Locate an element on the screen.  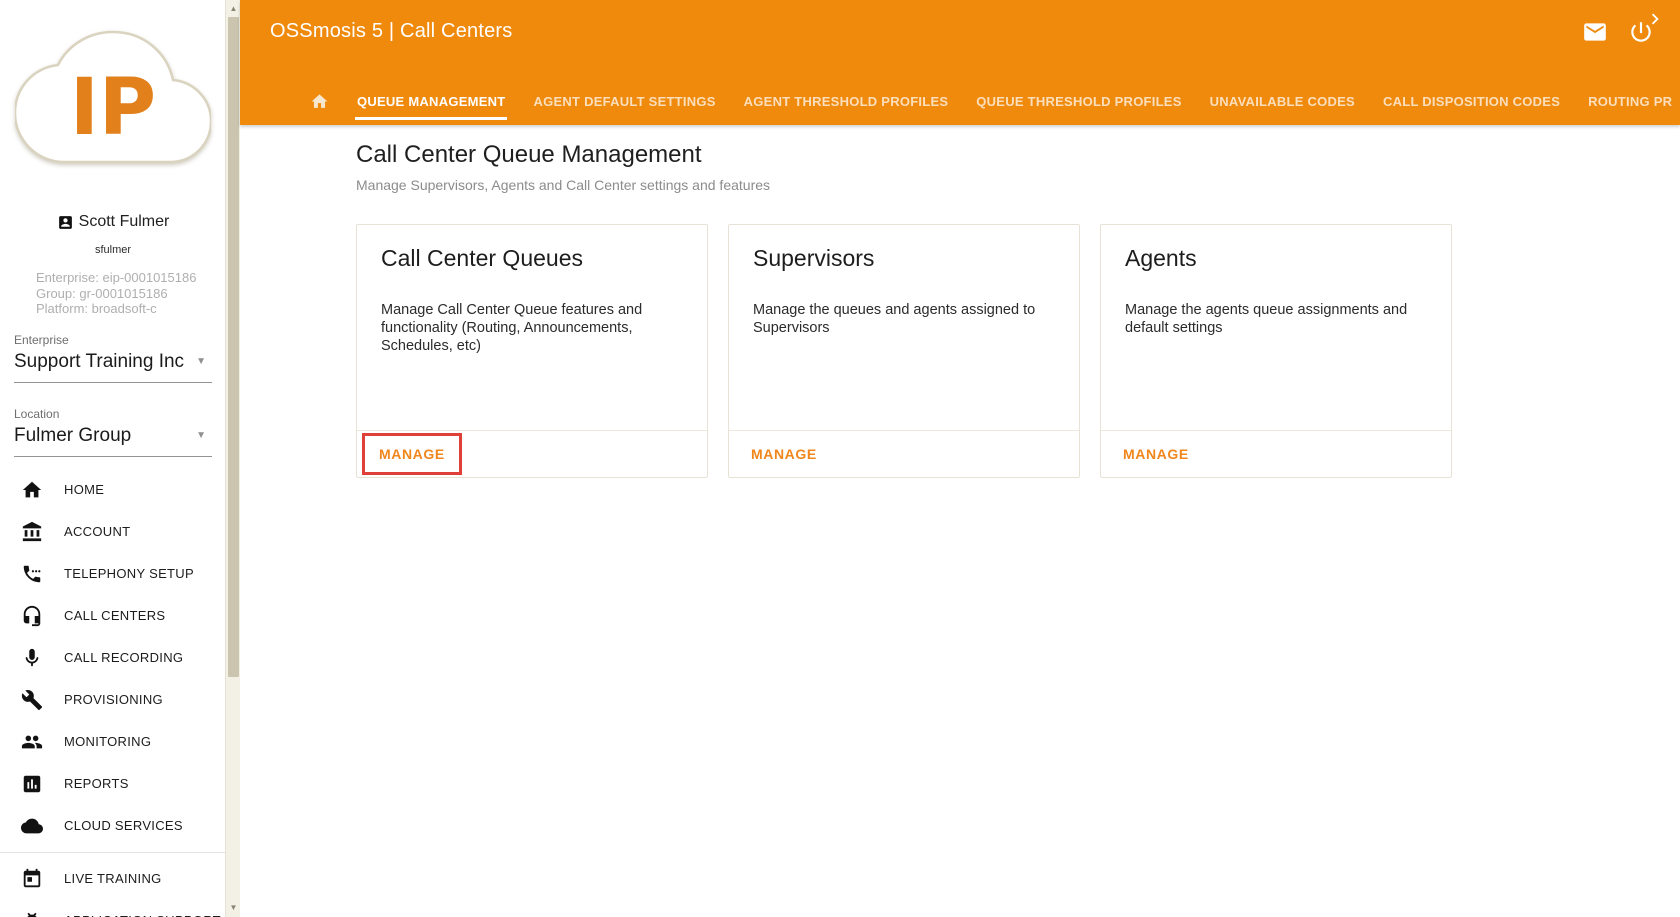
enterprise-select-group: Enterprise Support Training Inc ▼ is located at coordinates (113, 358).